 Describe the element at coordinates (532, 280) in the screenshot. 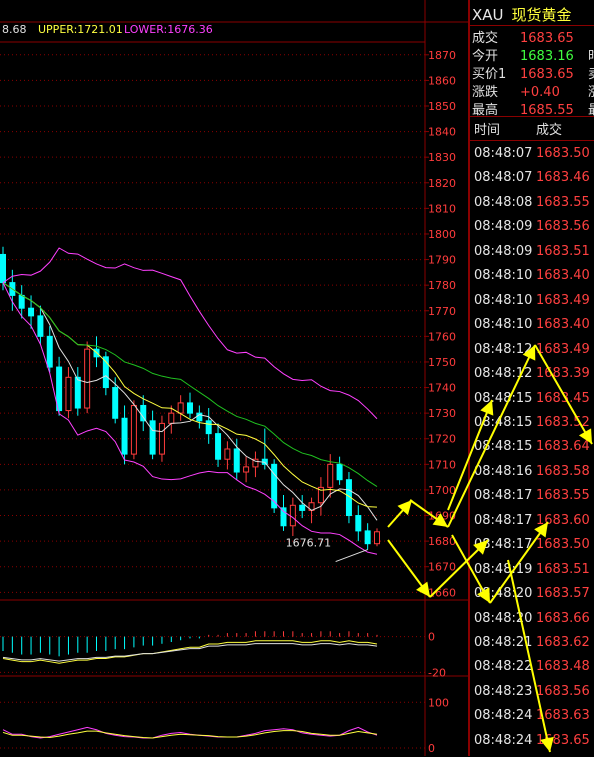

I see `tick-row: 08:48:10 1683.40` at that location.